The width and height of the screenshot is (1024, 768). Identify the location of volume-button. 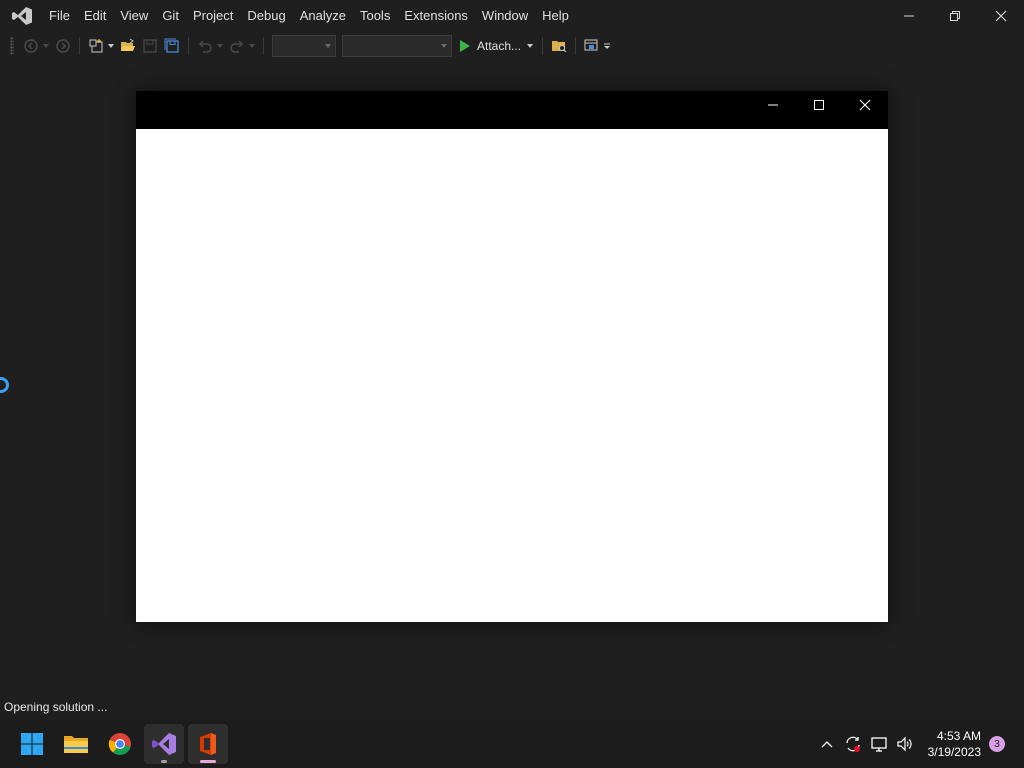
(905, 744).